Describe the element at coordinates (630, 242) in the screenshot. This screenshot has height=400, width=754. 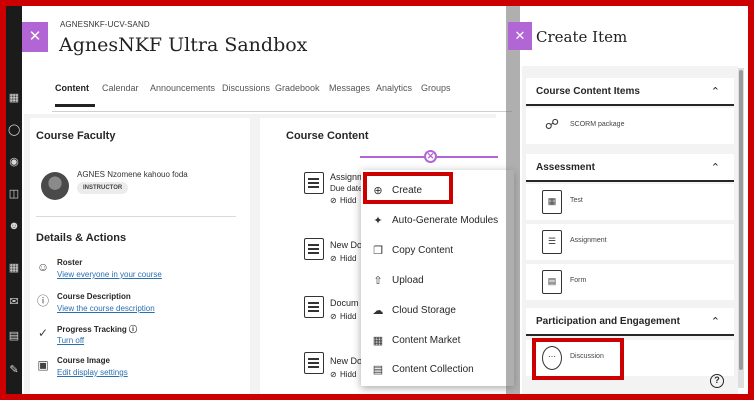
I see `item-assignment: ☰ Assignment` at that location.